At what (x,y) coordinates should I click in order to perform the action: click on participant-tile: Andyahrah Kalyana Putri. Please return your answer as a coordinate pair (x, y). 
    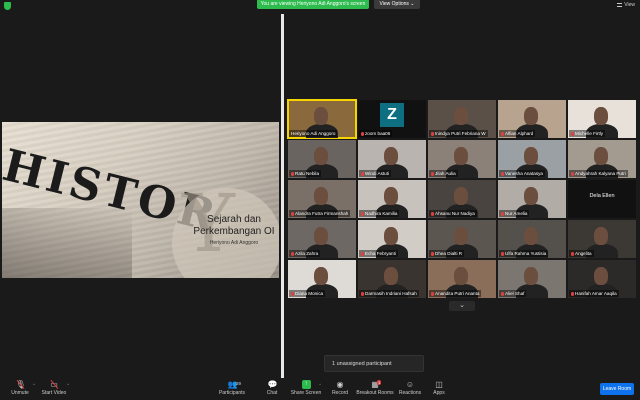
    Looking at the image, I should click on (602, 159).